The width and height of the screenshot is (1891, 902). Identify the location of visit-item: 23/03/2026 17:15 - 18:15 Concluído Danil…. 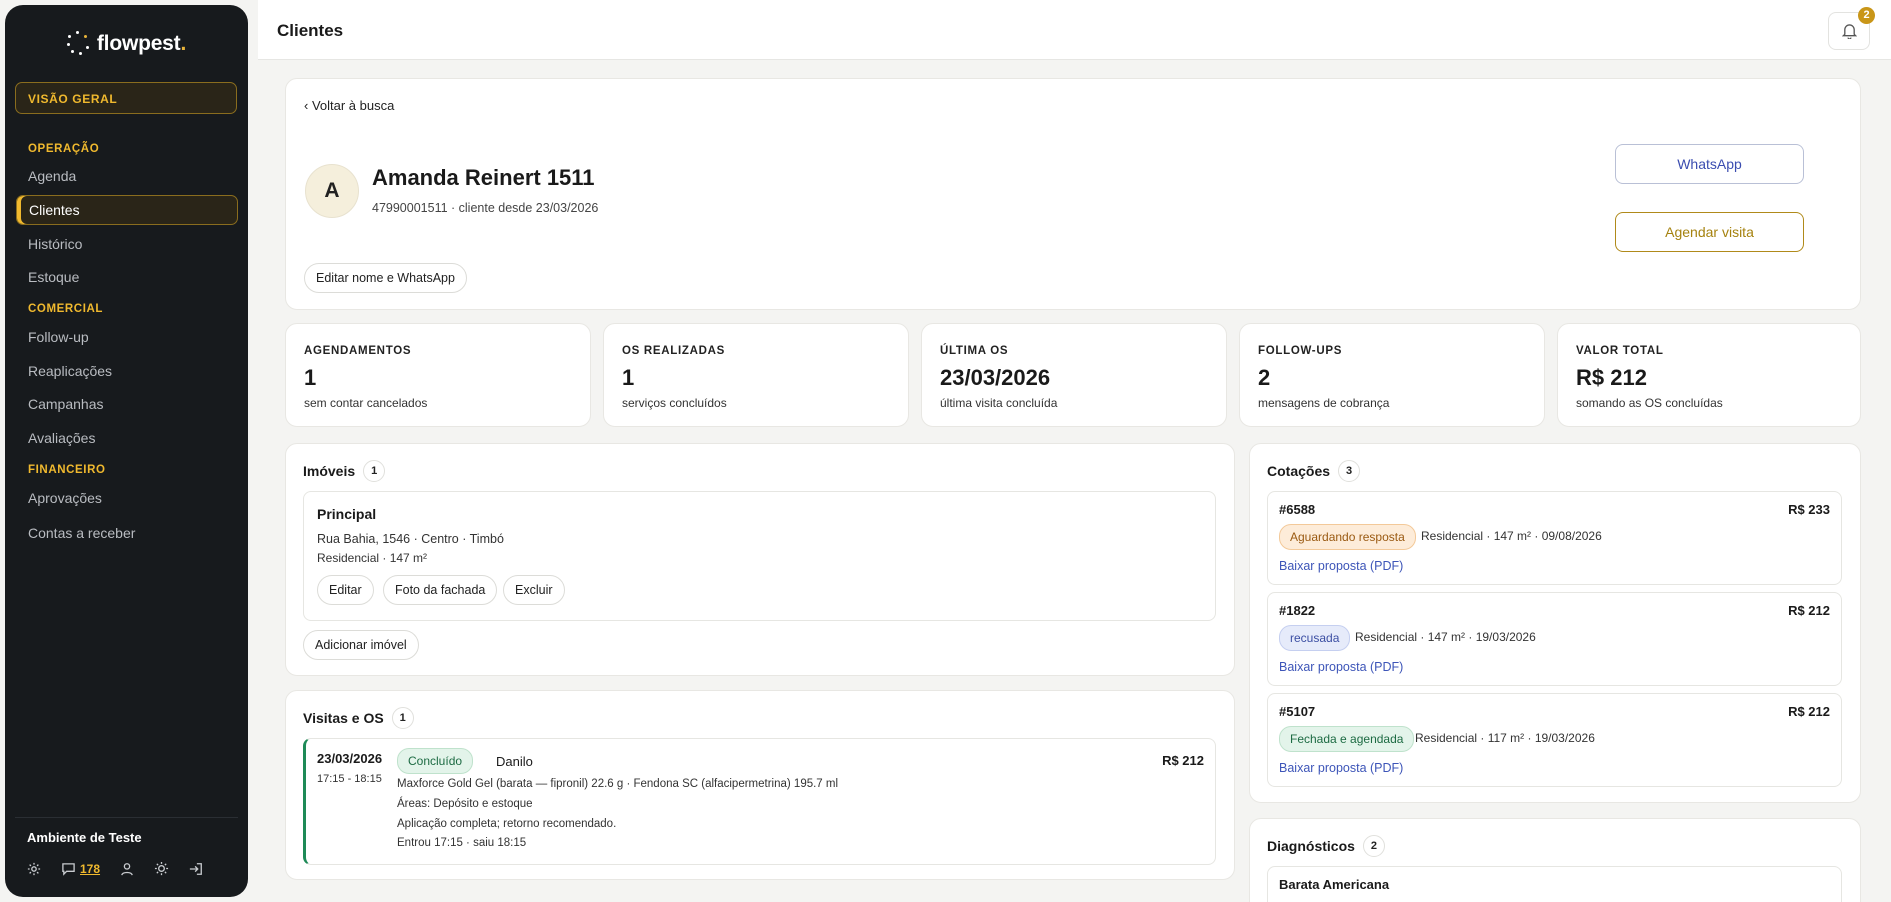
(759, 801).